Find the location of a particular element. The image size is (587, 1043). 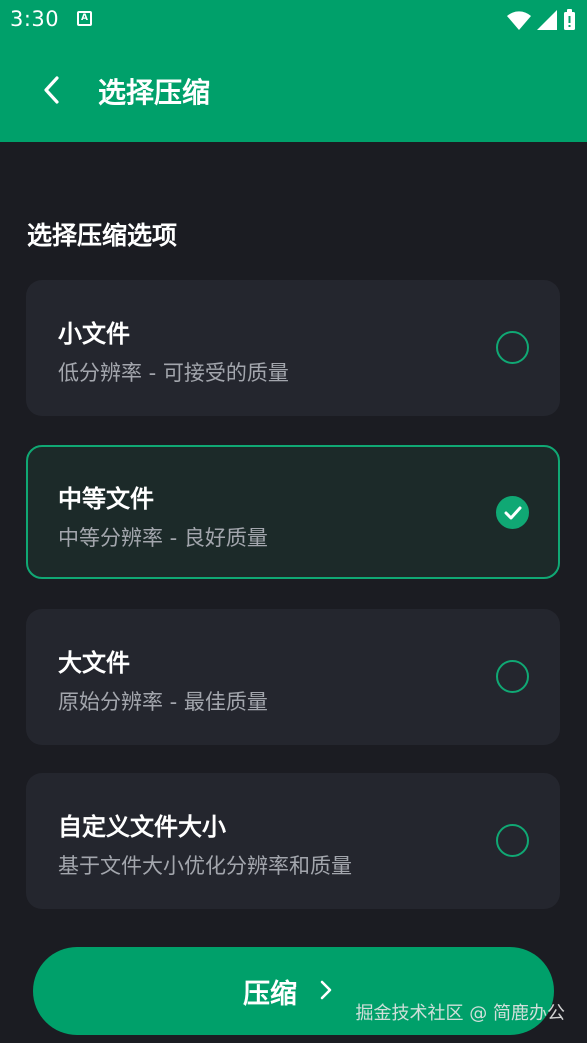

chevron-right-icon is located at coordinates (326, 990).